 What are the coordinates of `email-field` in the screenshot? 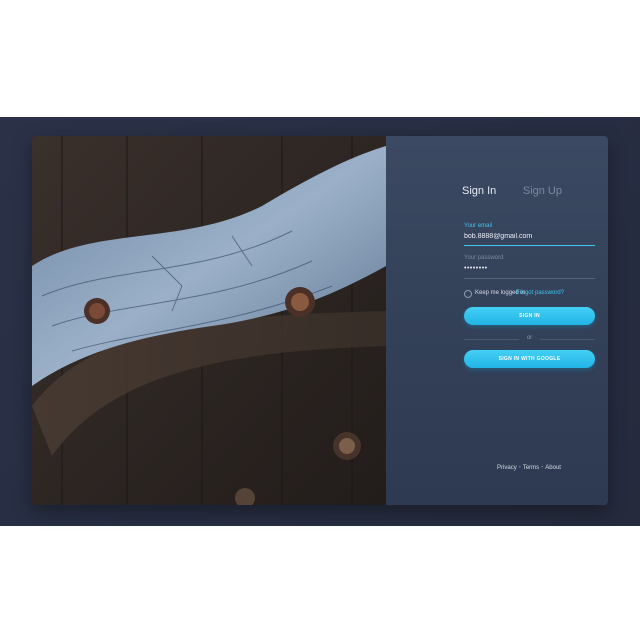 It's located at (529, 236).